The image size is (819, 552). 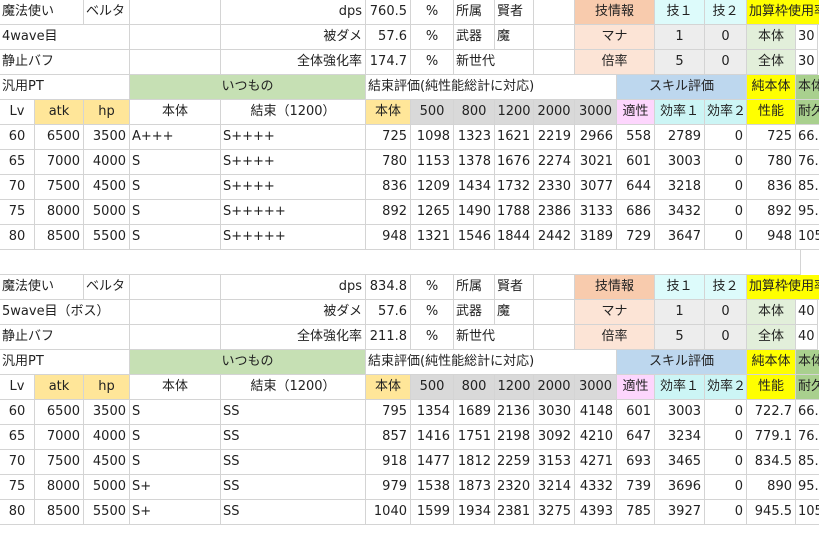 I want to click on table-cell: 80, so click(x=17, y=512).